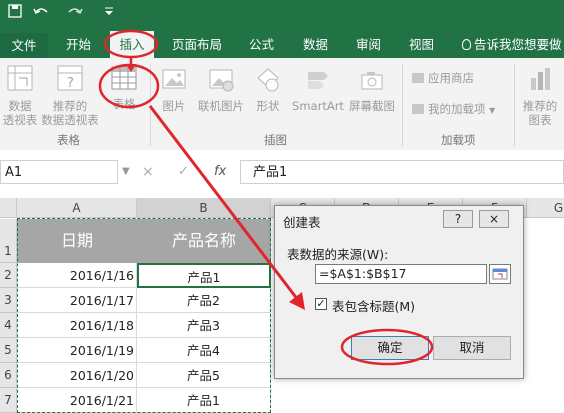  I want to click on pivot-table-icon, so click(20, 78).